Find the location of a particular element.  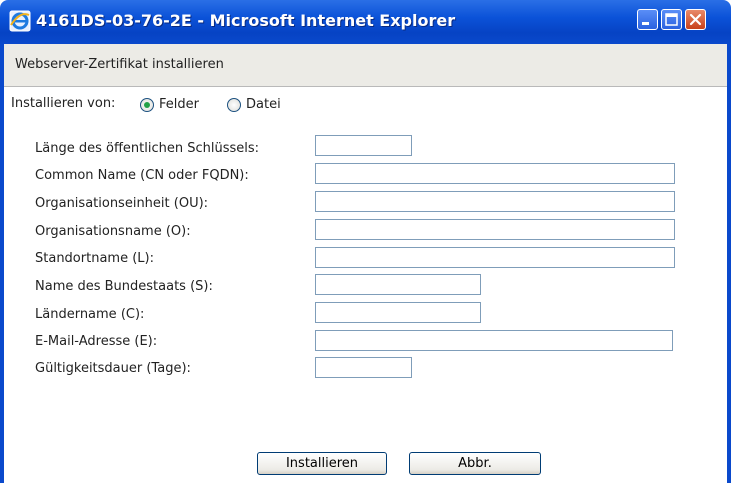

internet-explorer-icon is located at coordinates (20, 21).